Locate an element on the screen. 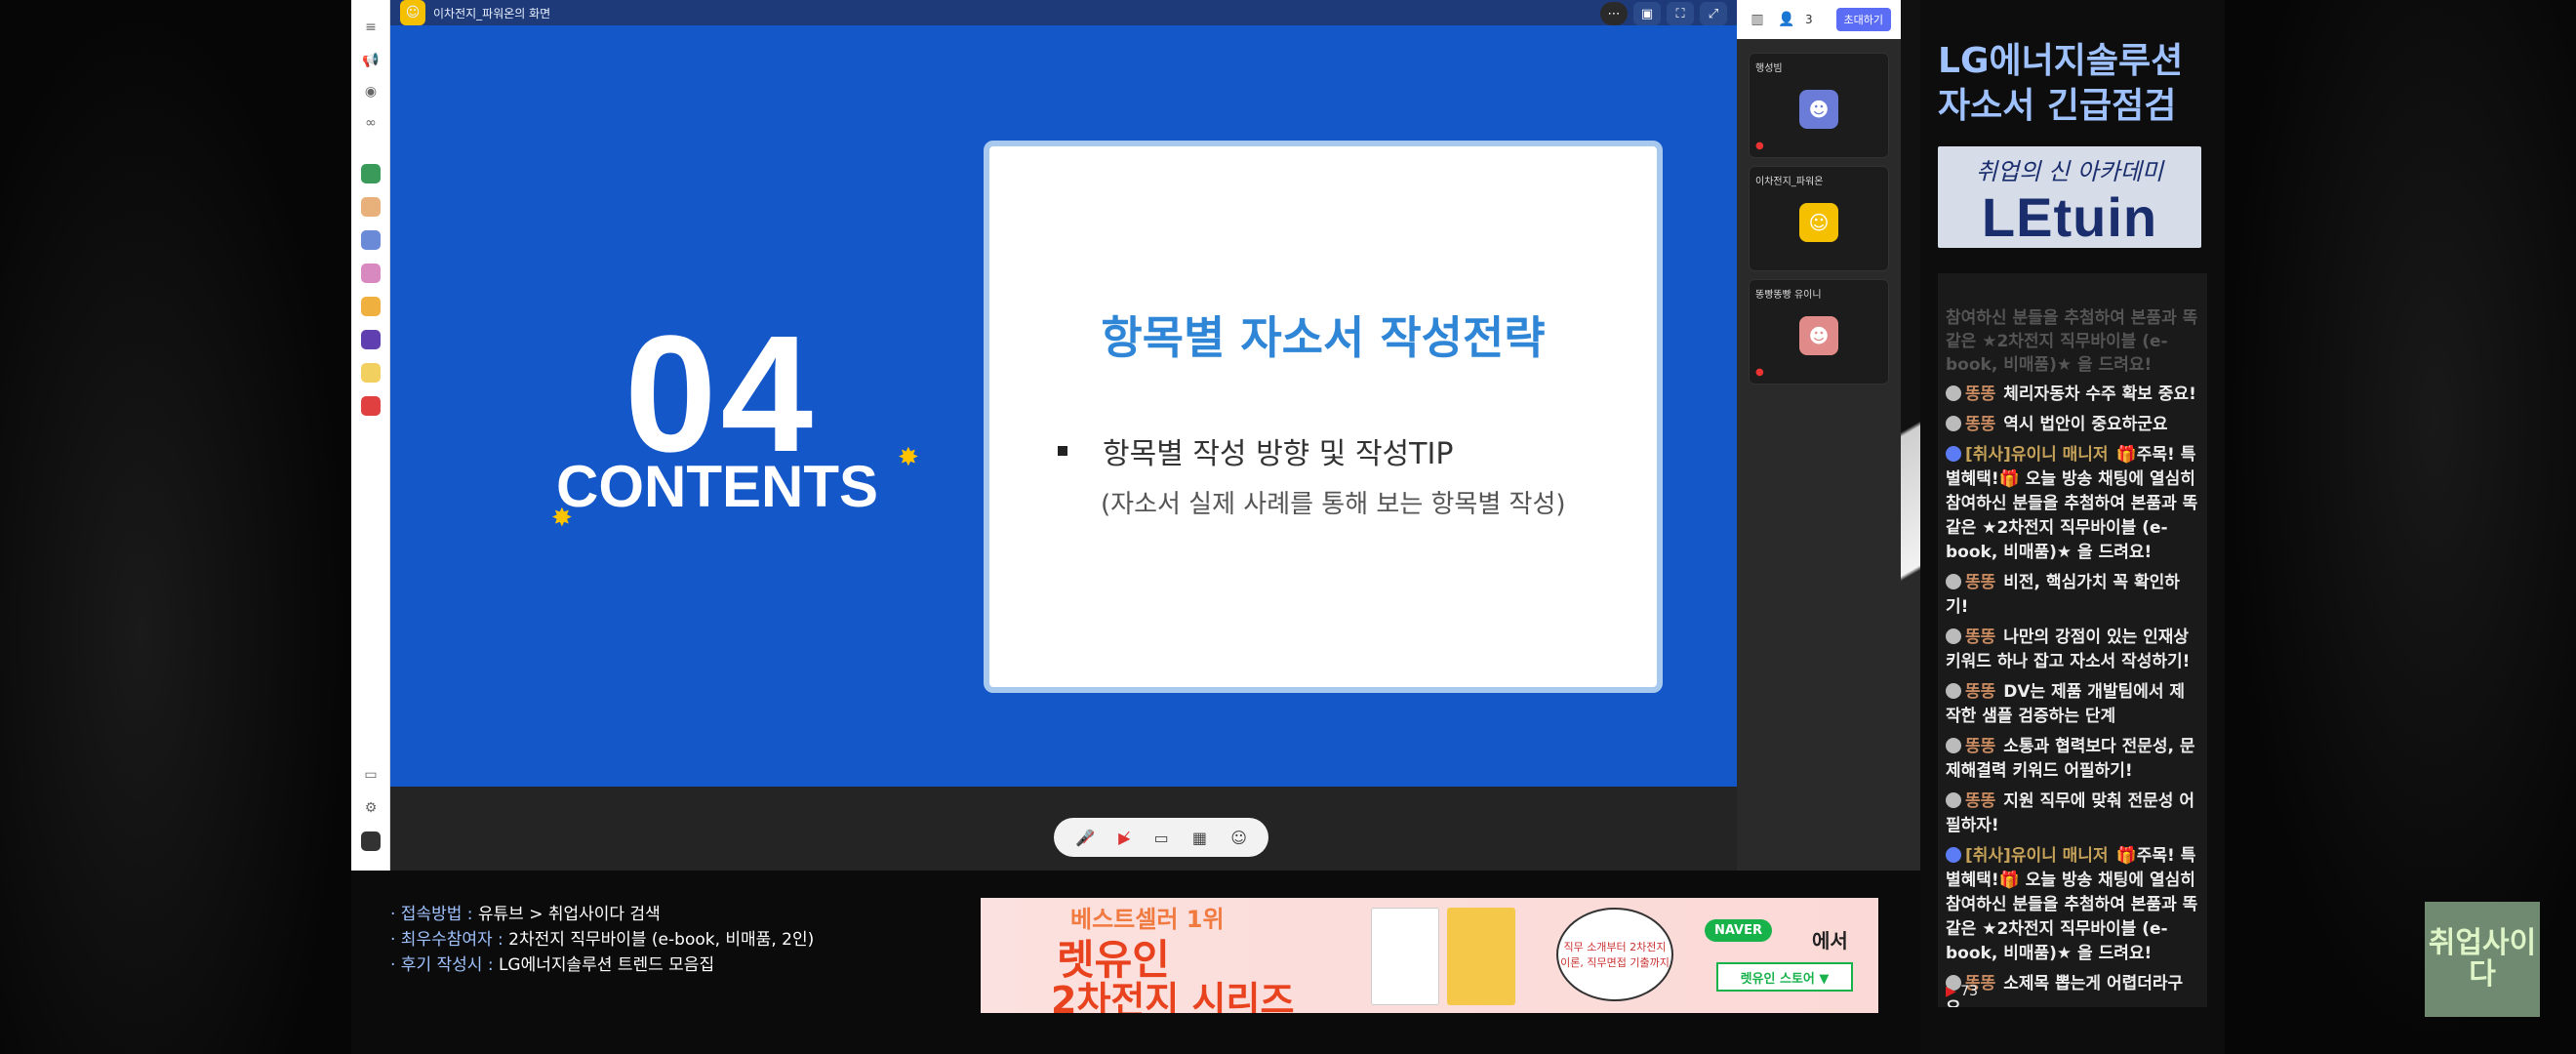  menu-icon: ≡ is located at coordinates (371, 28).